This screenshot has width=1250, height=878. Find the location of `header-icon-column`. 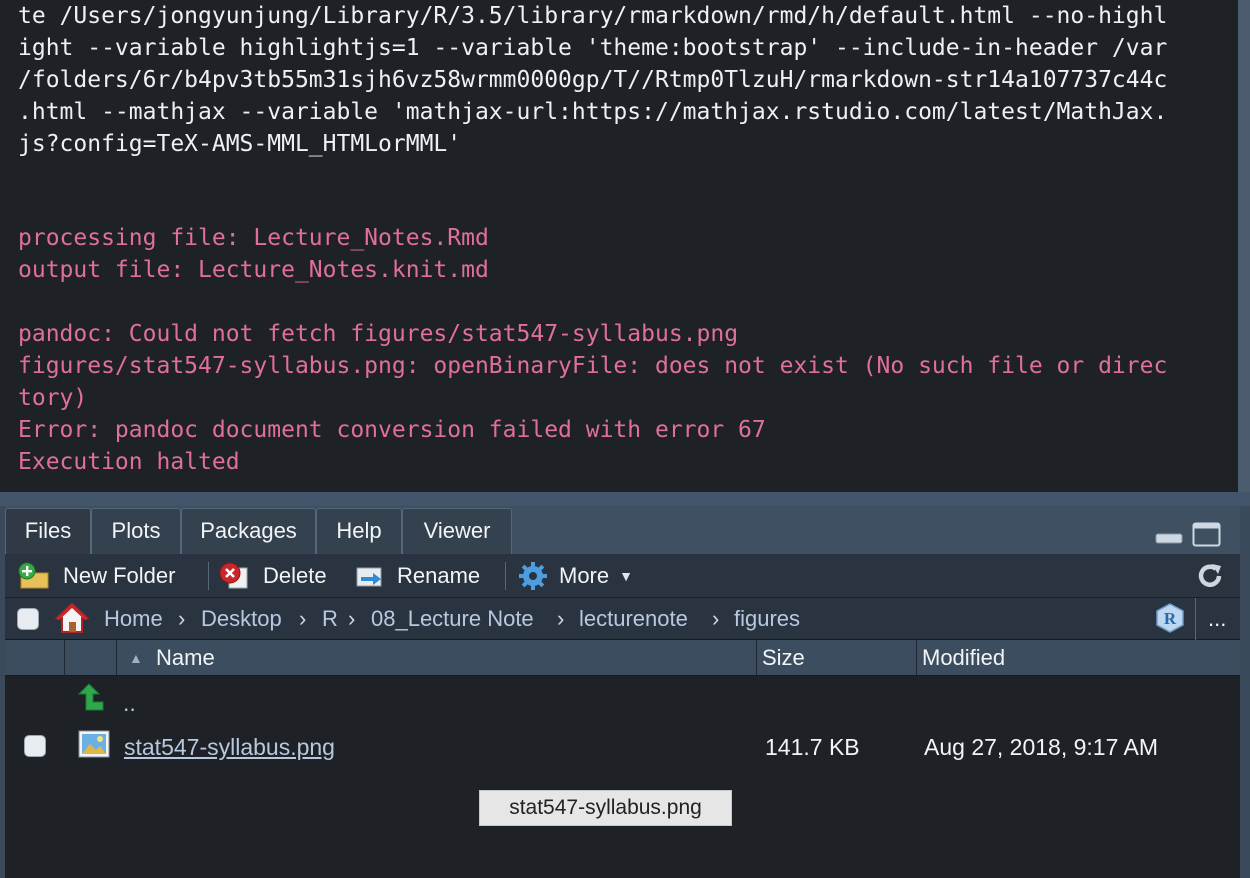

header-icon-column is located at coordinates (91, 658).